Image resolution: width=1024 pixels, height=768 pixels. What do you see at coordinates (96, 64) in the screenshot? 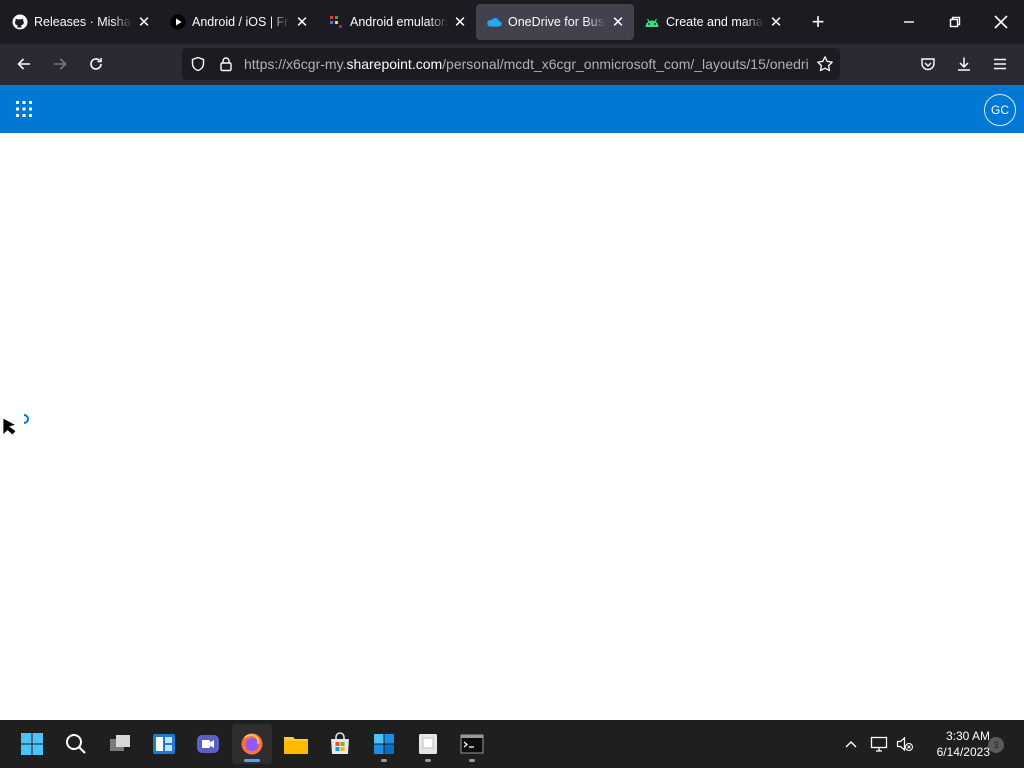
I see `reload-button` at bounding box center [96, 64].